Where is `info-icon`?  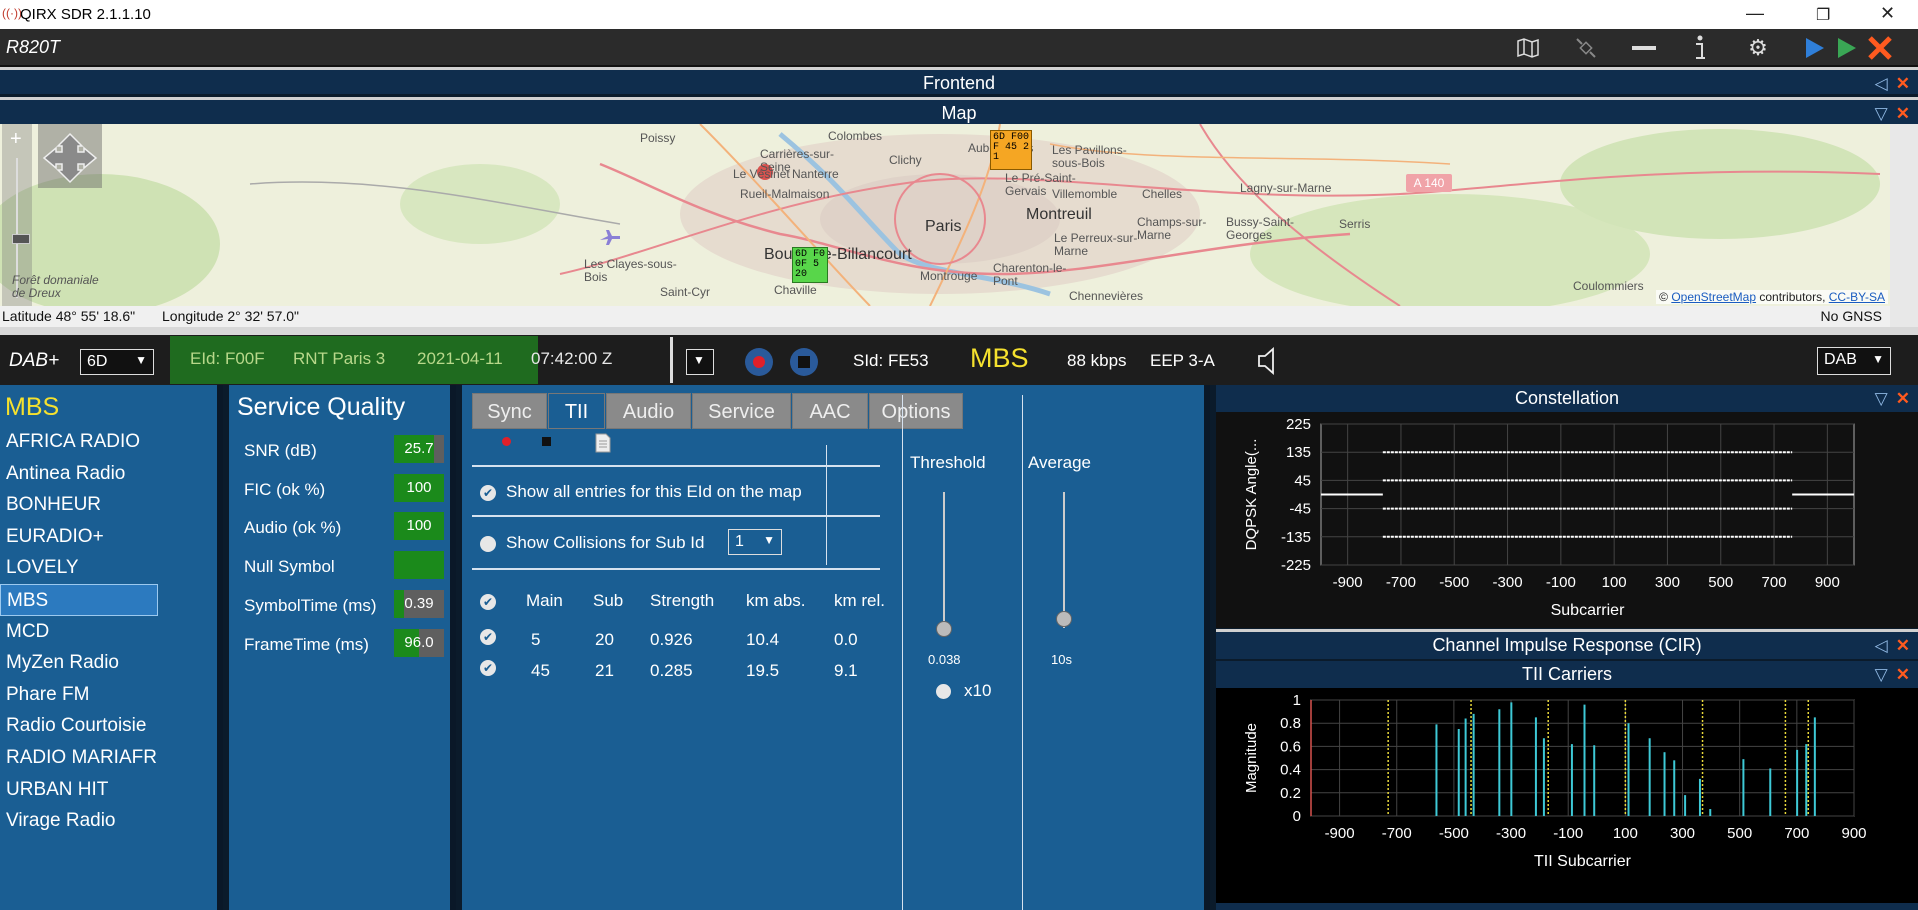 info-icon is located at coordinates (1700, 48).